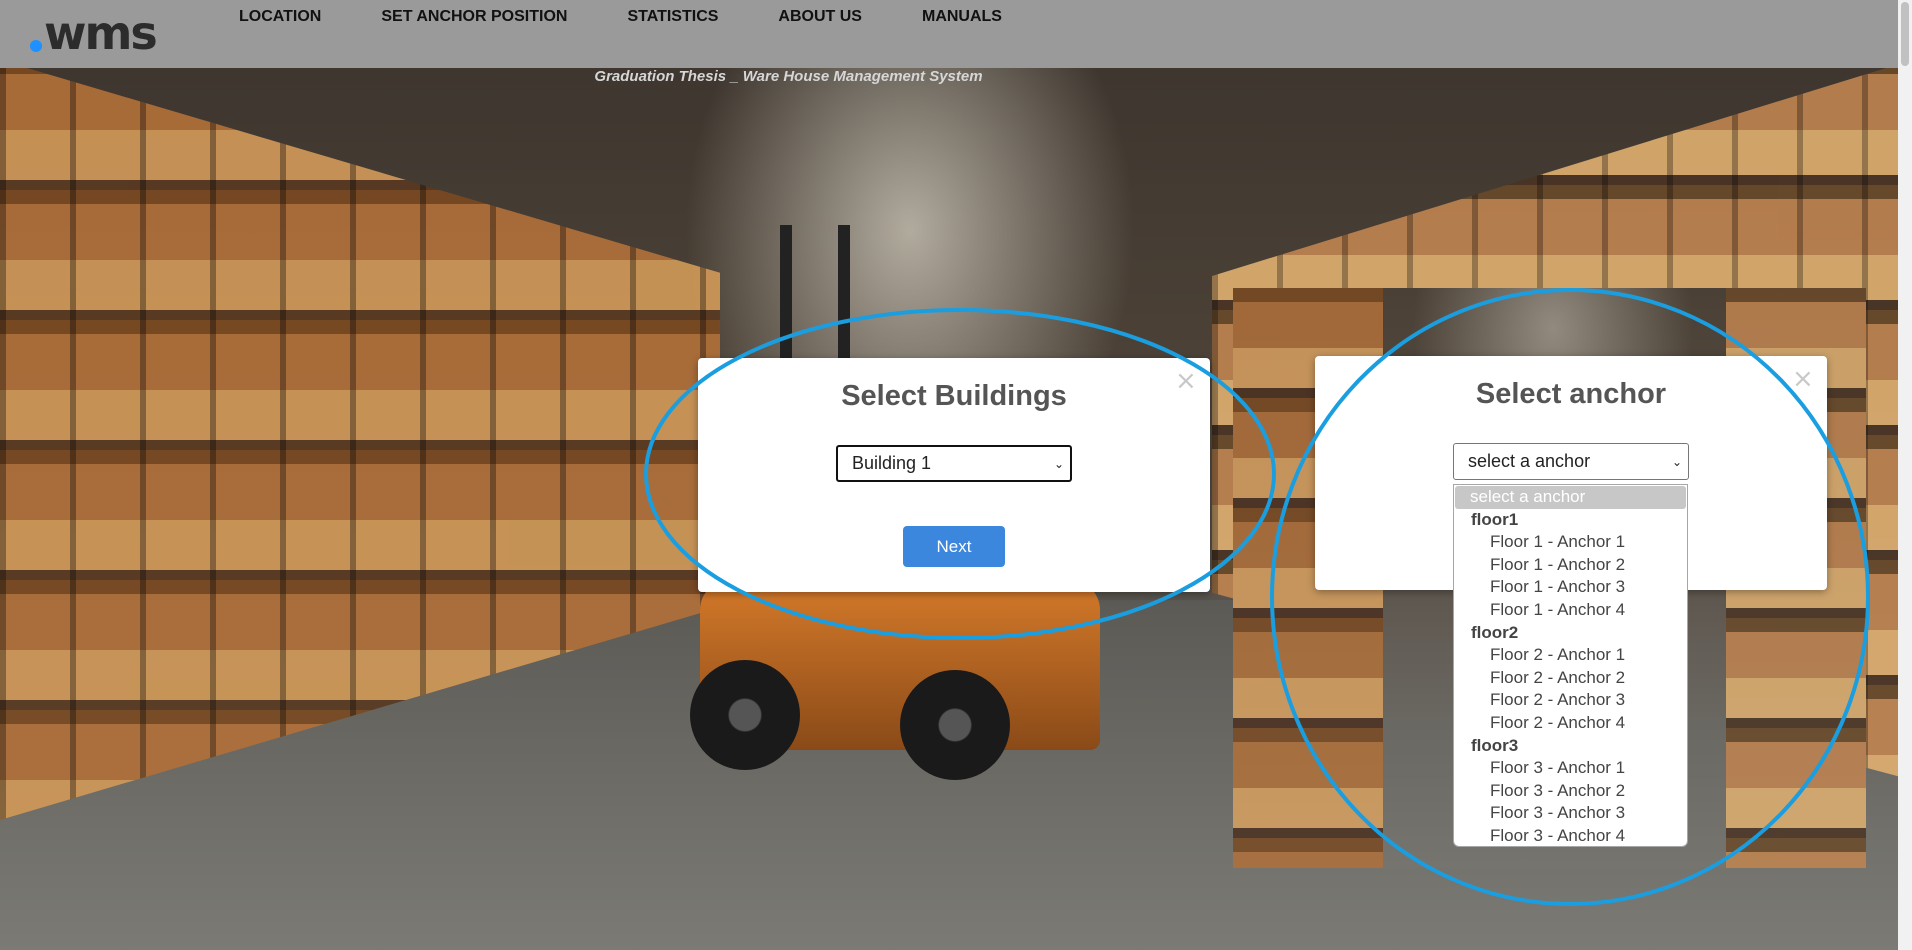 The width and height of the screenshot is (1912, 950). I want to click on next-button: Next, so click(954, 546).